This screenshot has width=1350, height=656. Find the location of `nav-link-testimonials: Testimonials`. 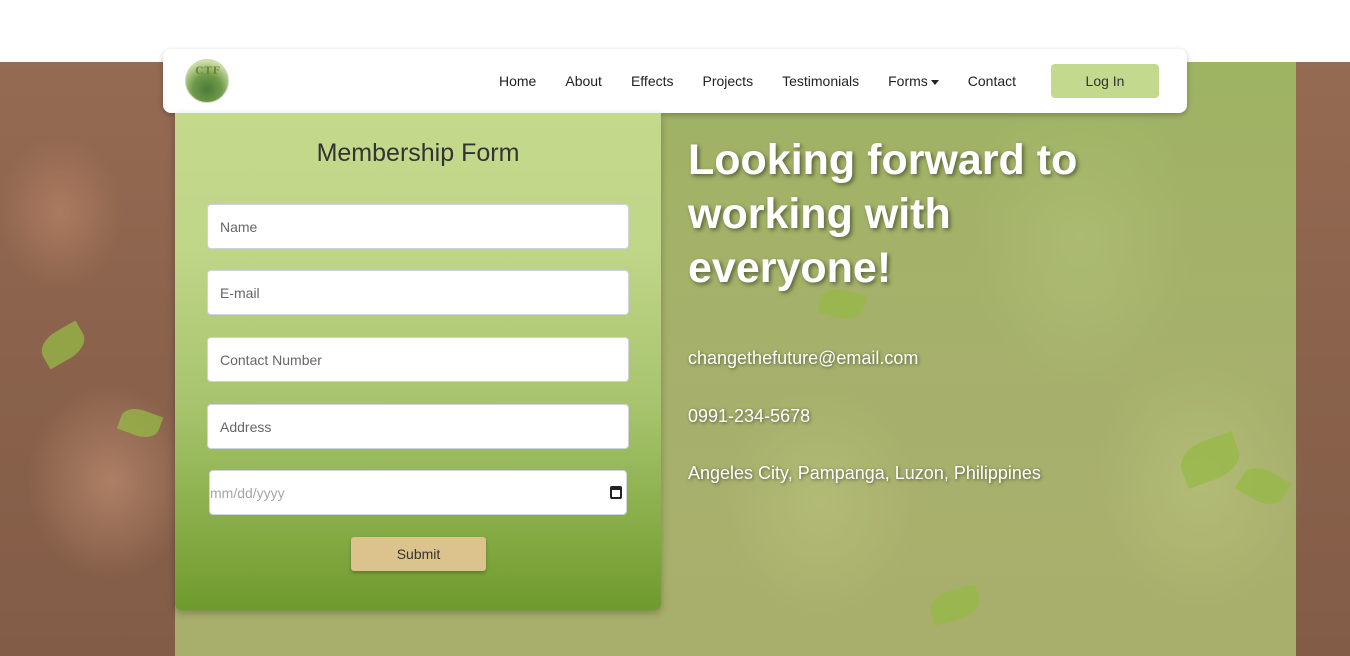

nav-link-testimonials: Testimonials is located at coordinates (820, 81).